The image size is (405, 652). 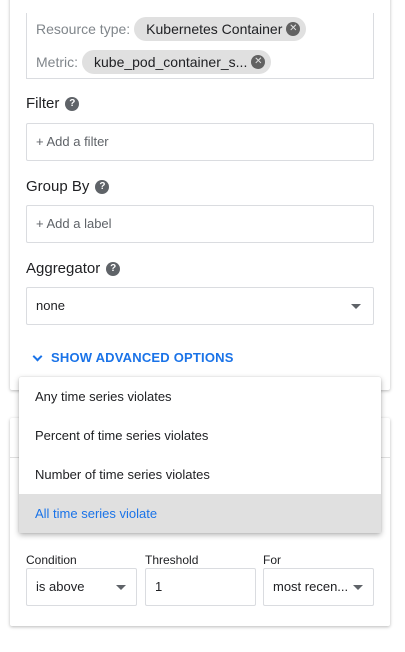 I want to click on threshold-label: Threshold, so click(x=172, y=560).